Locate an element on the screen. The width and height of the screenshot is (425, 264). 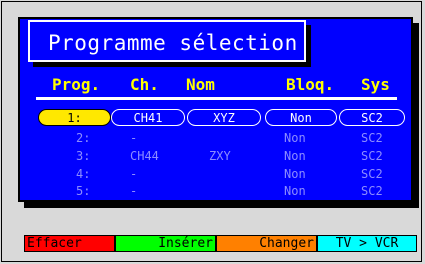
header-bloq: Bloq. is located at coordinates (310, 84).